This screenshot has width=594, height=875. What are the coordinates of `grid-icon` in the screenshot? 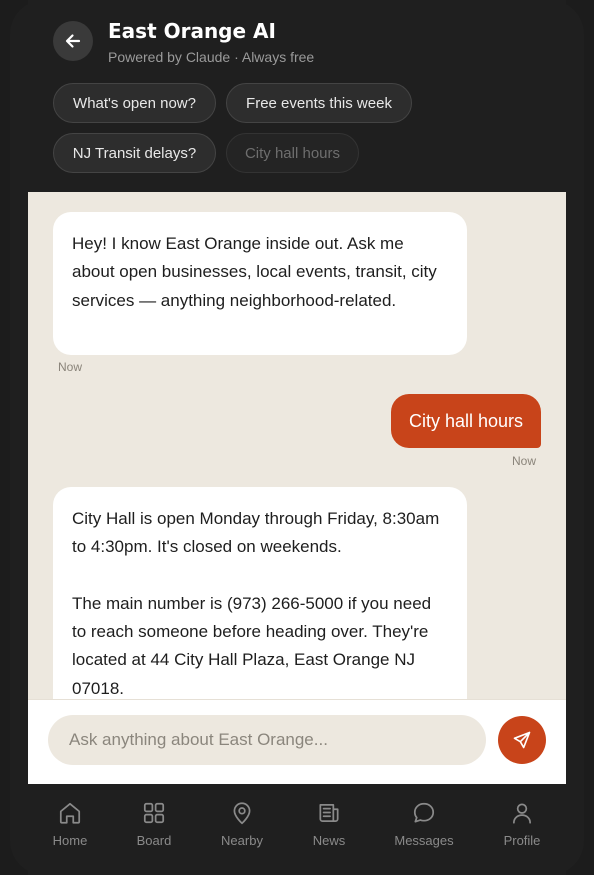 It's located at (154, 813).